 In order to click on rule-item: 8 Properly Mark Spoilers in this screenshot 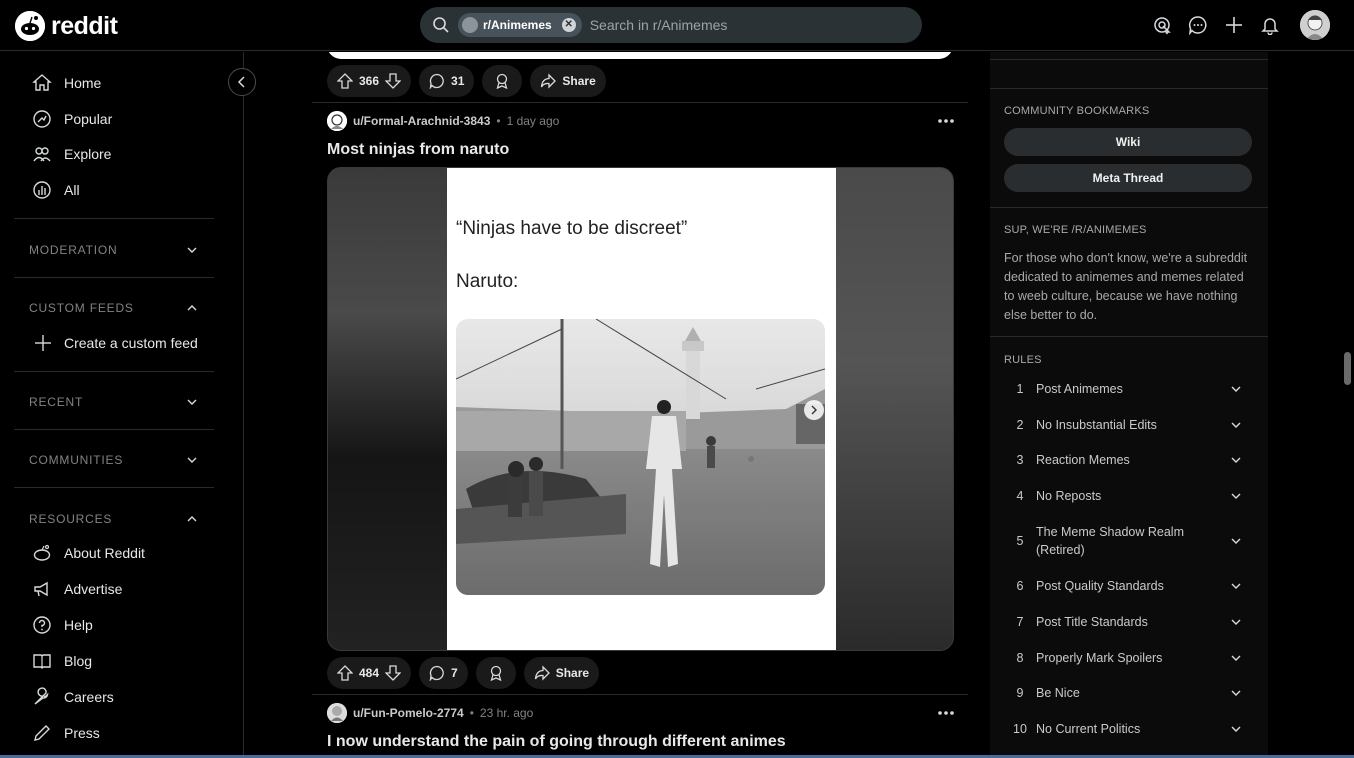, I will do `click(1128, 658)`.